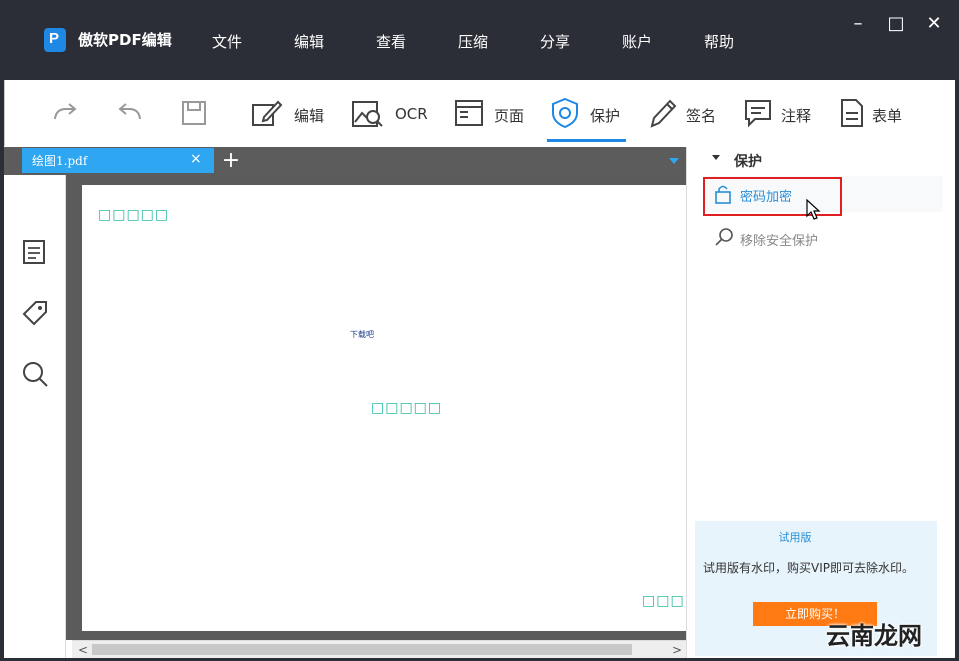 The image size is (959, 661). Describe the element at coordinates (852, 113) in the screenshot. I see `form-icon` at that location.